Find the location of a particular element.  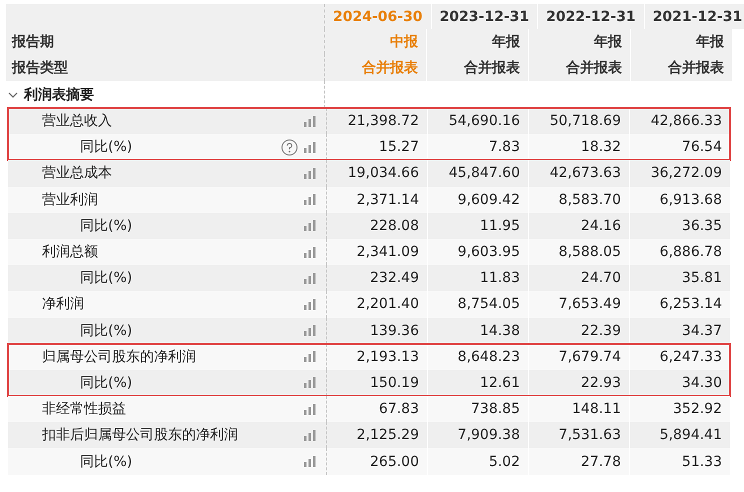

value-cell: 22.39 is located at coordinates (578, 331).